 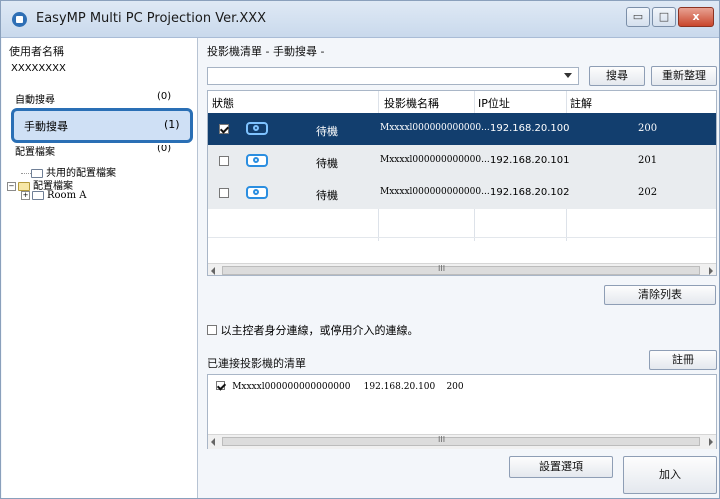 What do you see at coordinates (670, 475) in the screenshot?
I see `join-button: 加入` at bounding box center [670, 475].